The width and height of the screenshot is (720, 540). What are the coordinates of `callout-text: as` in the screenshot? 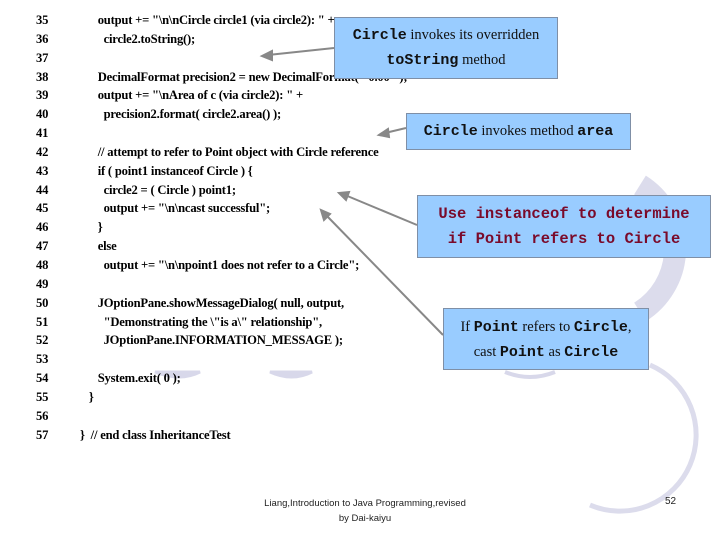 It's located at (554, 352).